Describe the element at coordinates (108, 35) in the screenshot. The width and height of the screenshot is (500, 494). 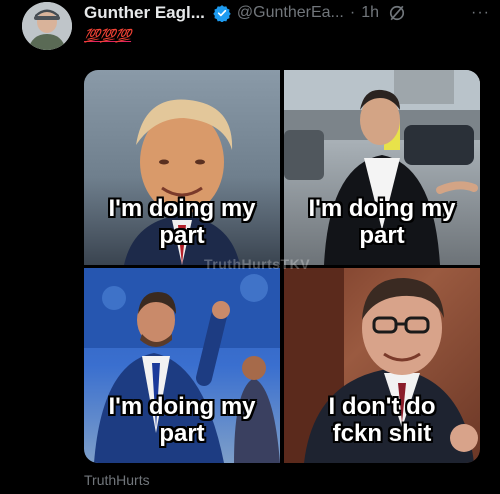
I see `tweet-text: 💯💯💯` at that location.